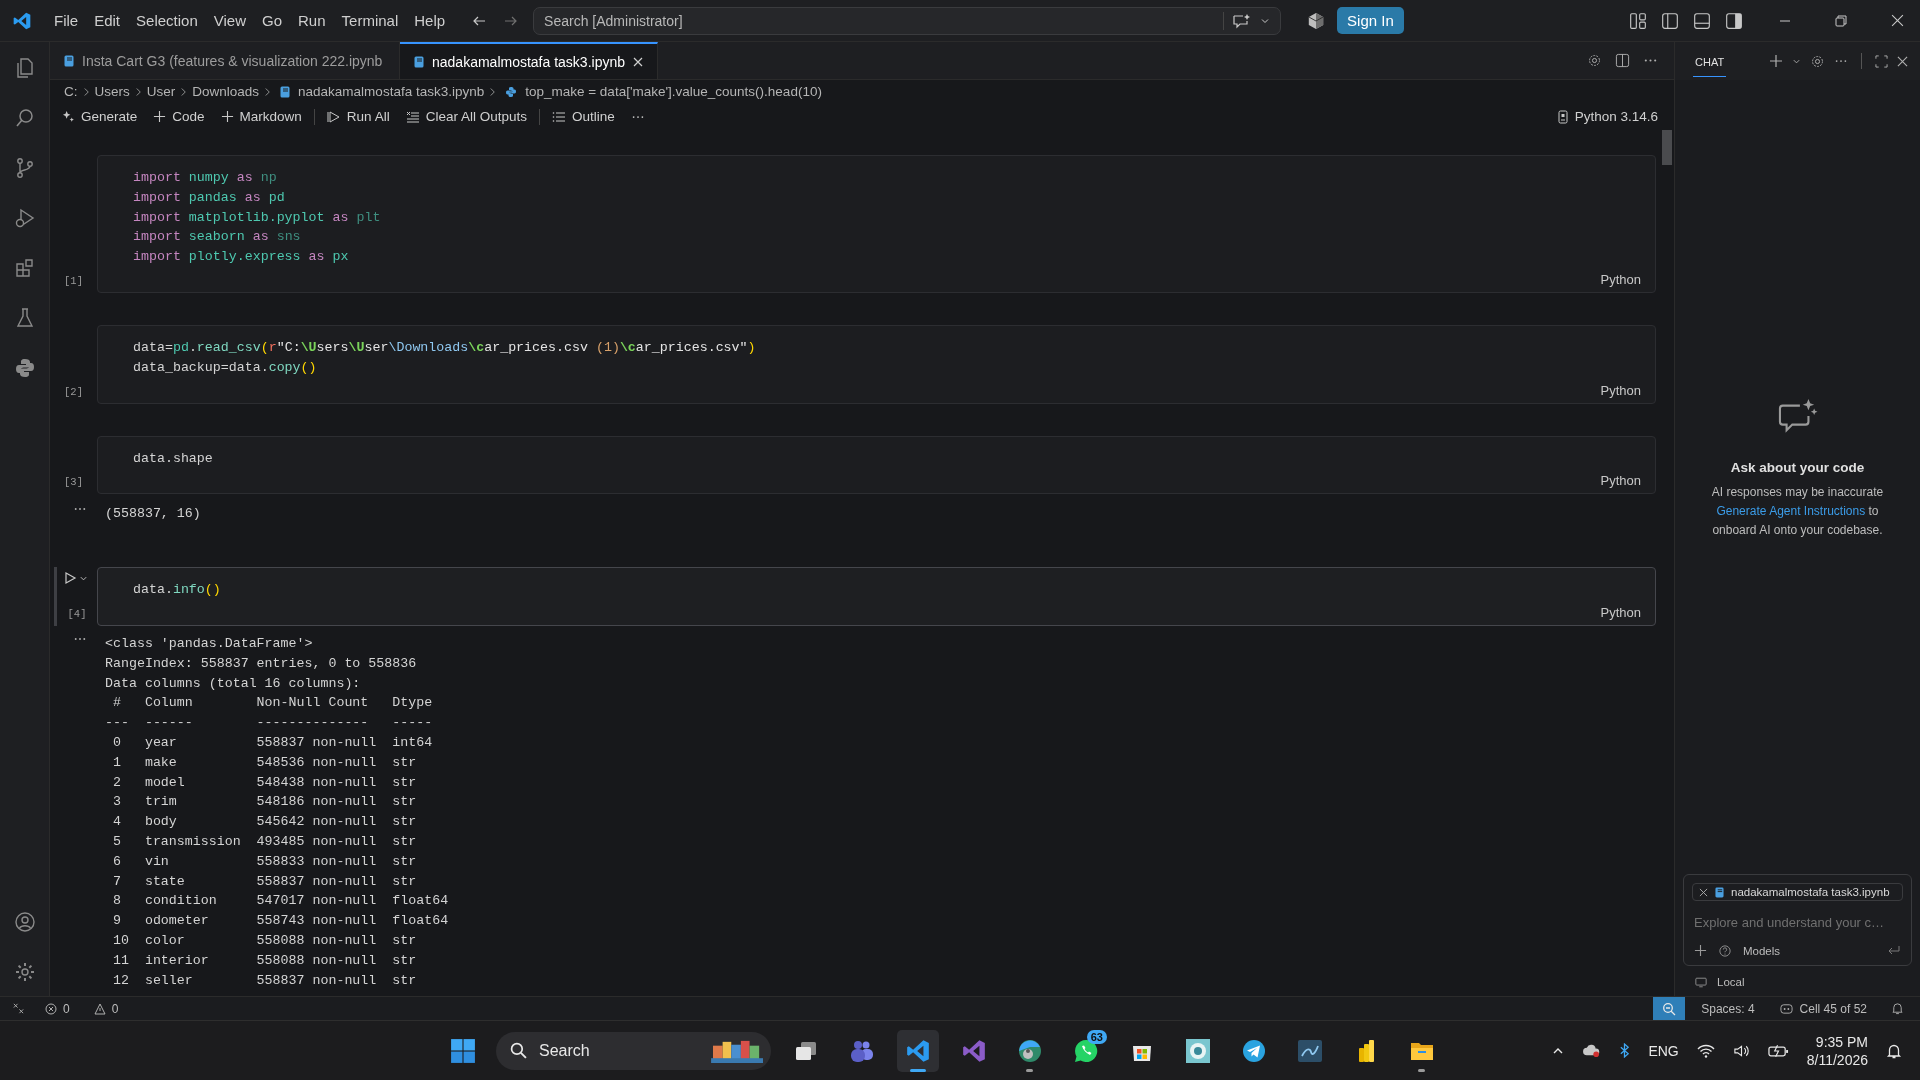 This screenshot has width=1920, height=1080. Describe the element at coordinates (529, 60) in the screenshot. I see `editor-tab: nadakamalmostafa task3.ipynb` at that location.